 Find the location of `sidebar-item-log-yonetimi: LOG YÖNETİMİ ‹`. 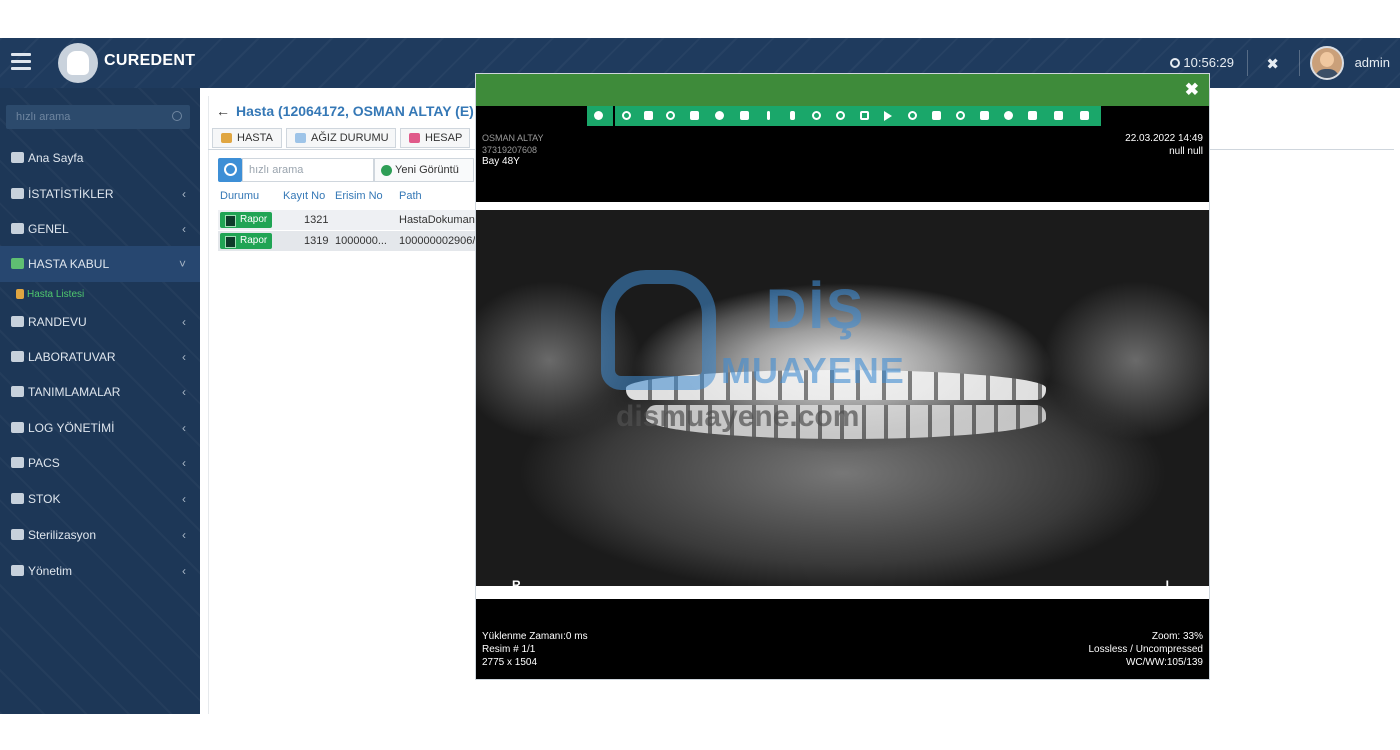

sidebar-item-log-yonetimi: LOG YÖNETİMİ ‹ is located at coordinates (100, 428).